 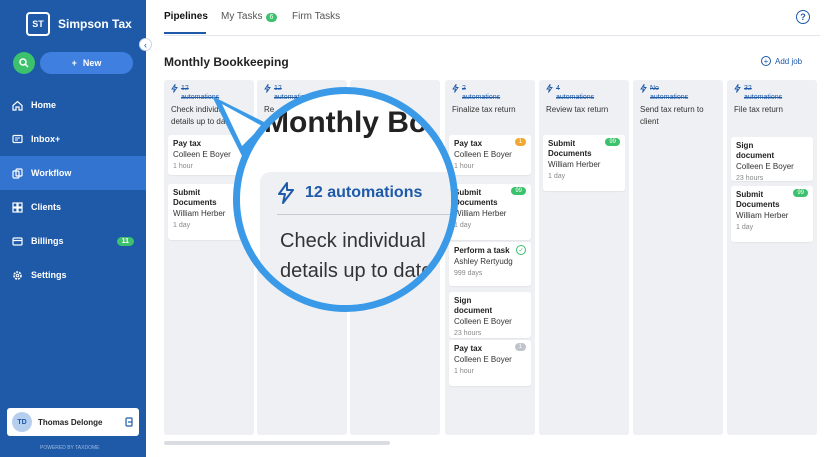 What do you see at coordinates (483, 261) in the screenshot?
I see `job-card-assignee: Ashley Rertyudg` at bounding box center [483, 261].